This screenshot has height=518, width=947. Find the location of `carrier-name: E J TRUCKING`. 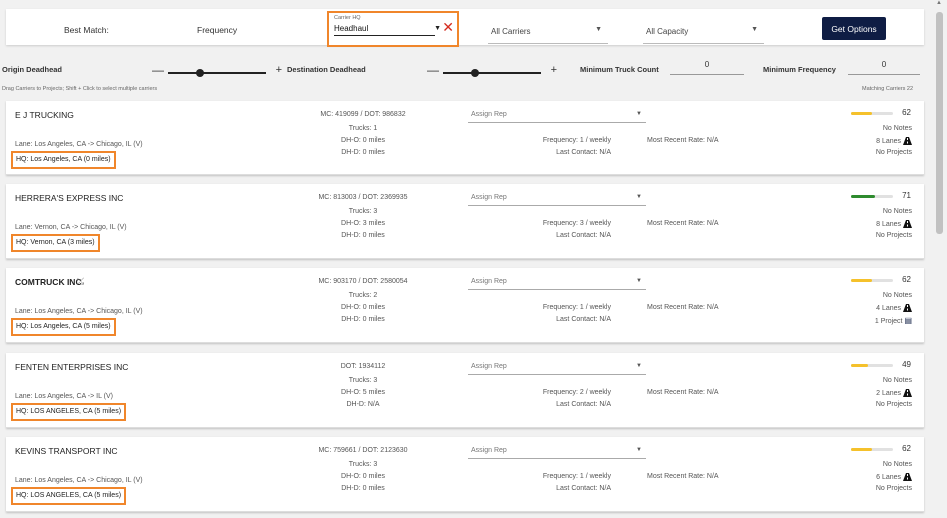

carrier-name: E J TRUCKING is located at coordinates (44, 115).